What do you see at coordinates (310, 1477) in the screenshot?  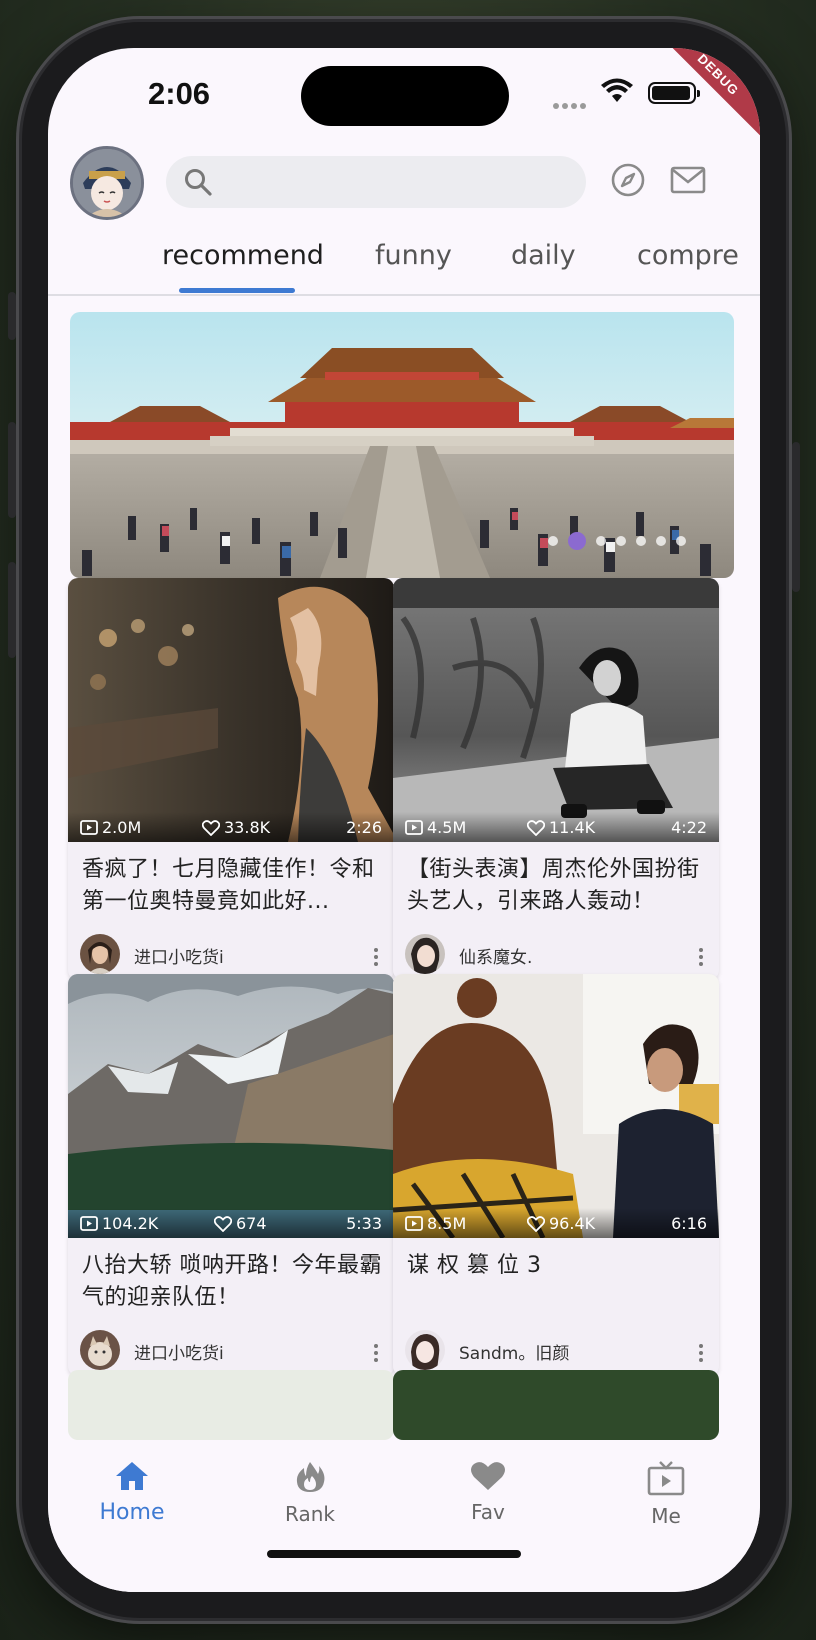 I see `fire-icon` at bounding box center [310, 1477].